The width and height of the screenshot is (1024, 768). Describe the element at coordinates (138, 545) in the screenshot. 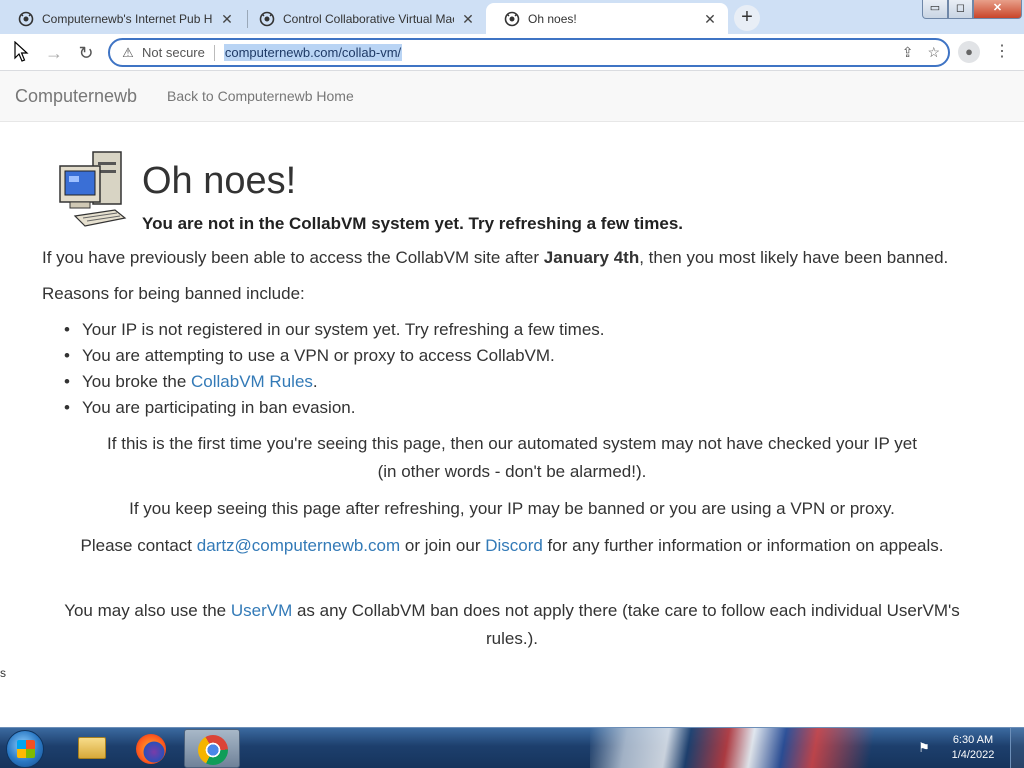

I see `contact-prefix: Please contact` at that location.